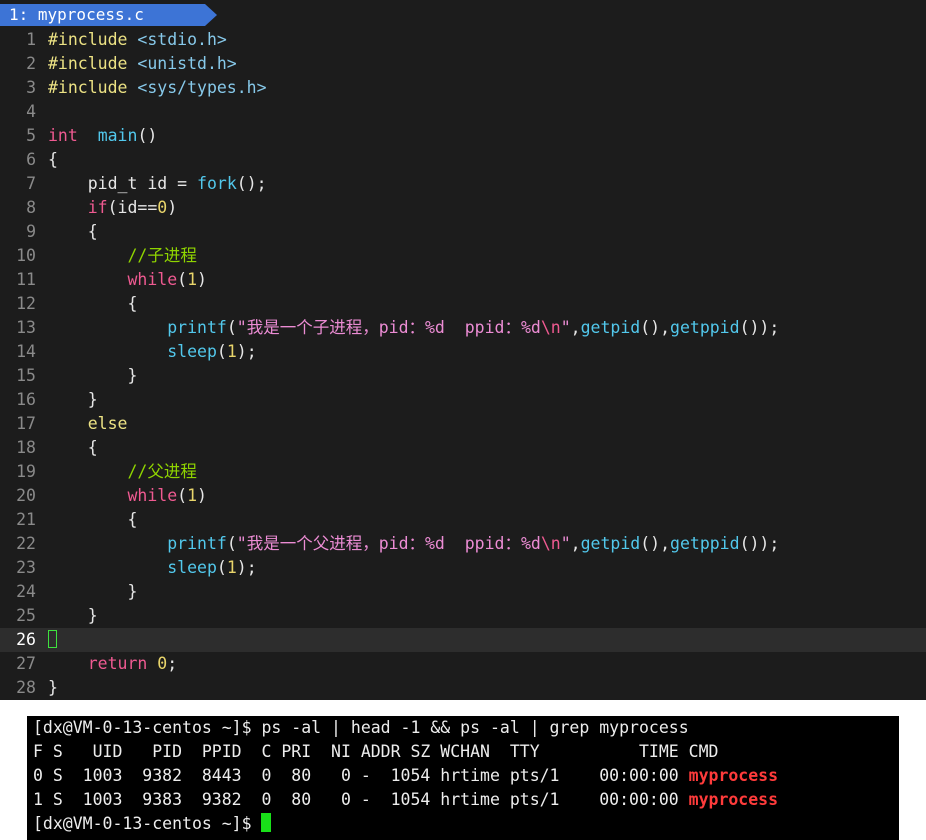 This screenshot has height=840, width=926. I want to click on code-line: 25 }, so click(463, 616).